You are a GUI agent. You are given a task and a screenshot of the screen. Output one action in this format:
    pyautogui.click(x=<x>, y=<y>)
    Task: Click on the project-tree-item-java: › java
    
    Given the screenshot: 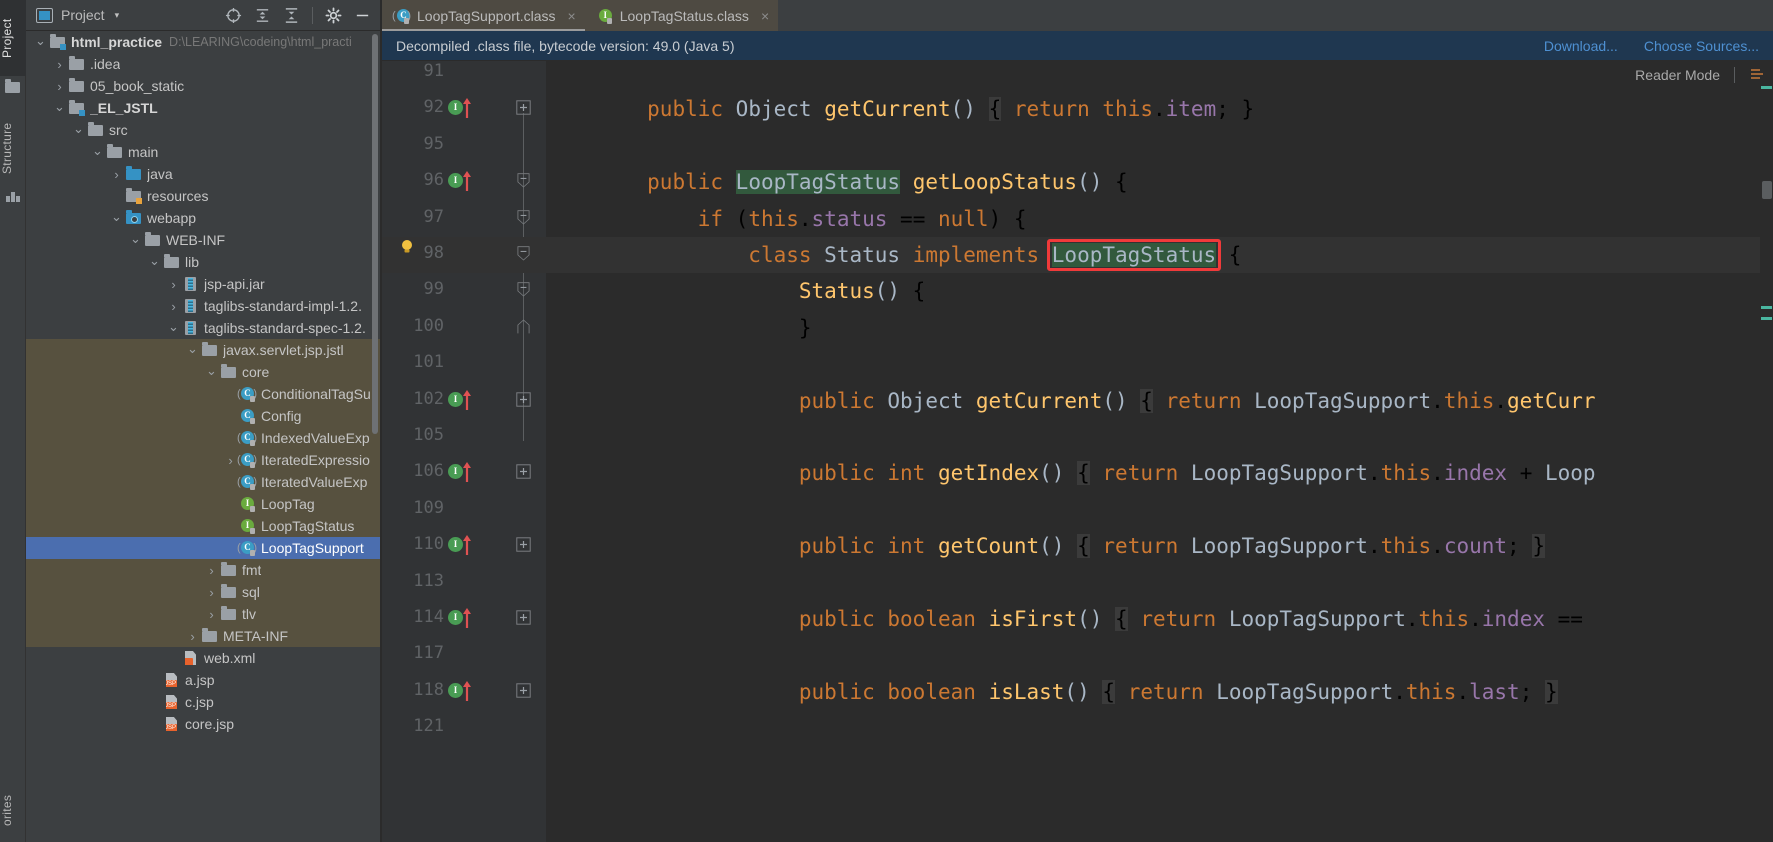 What is the action you would take?
    pyautogui.click(x=203, y=174)
    